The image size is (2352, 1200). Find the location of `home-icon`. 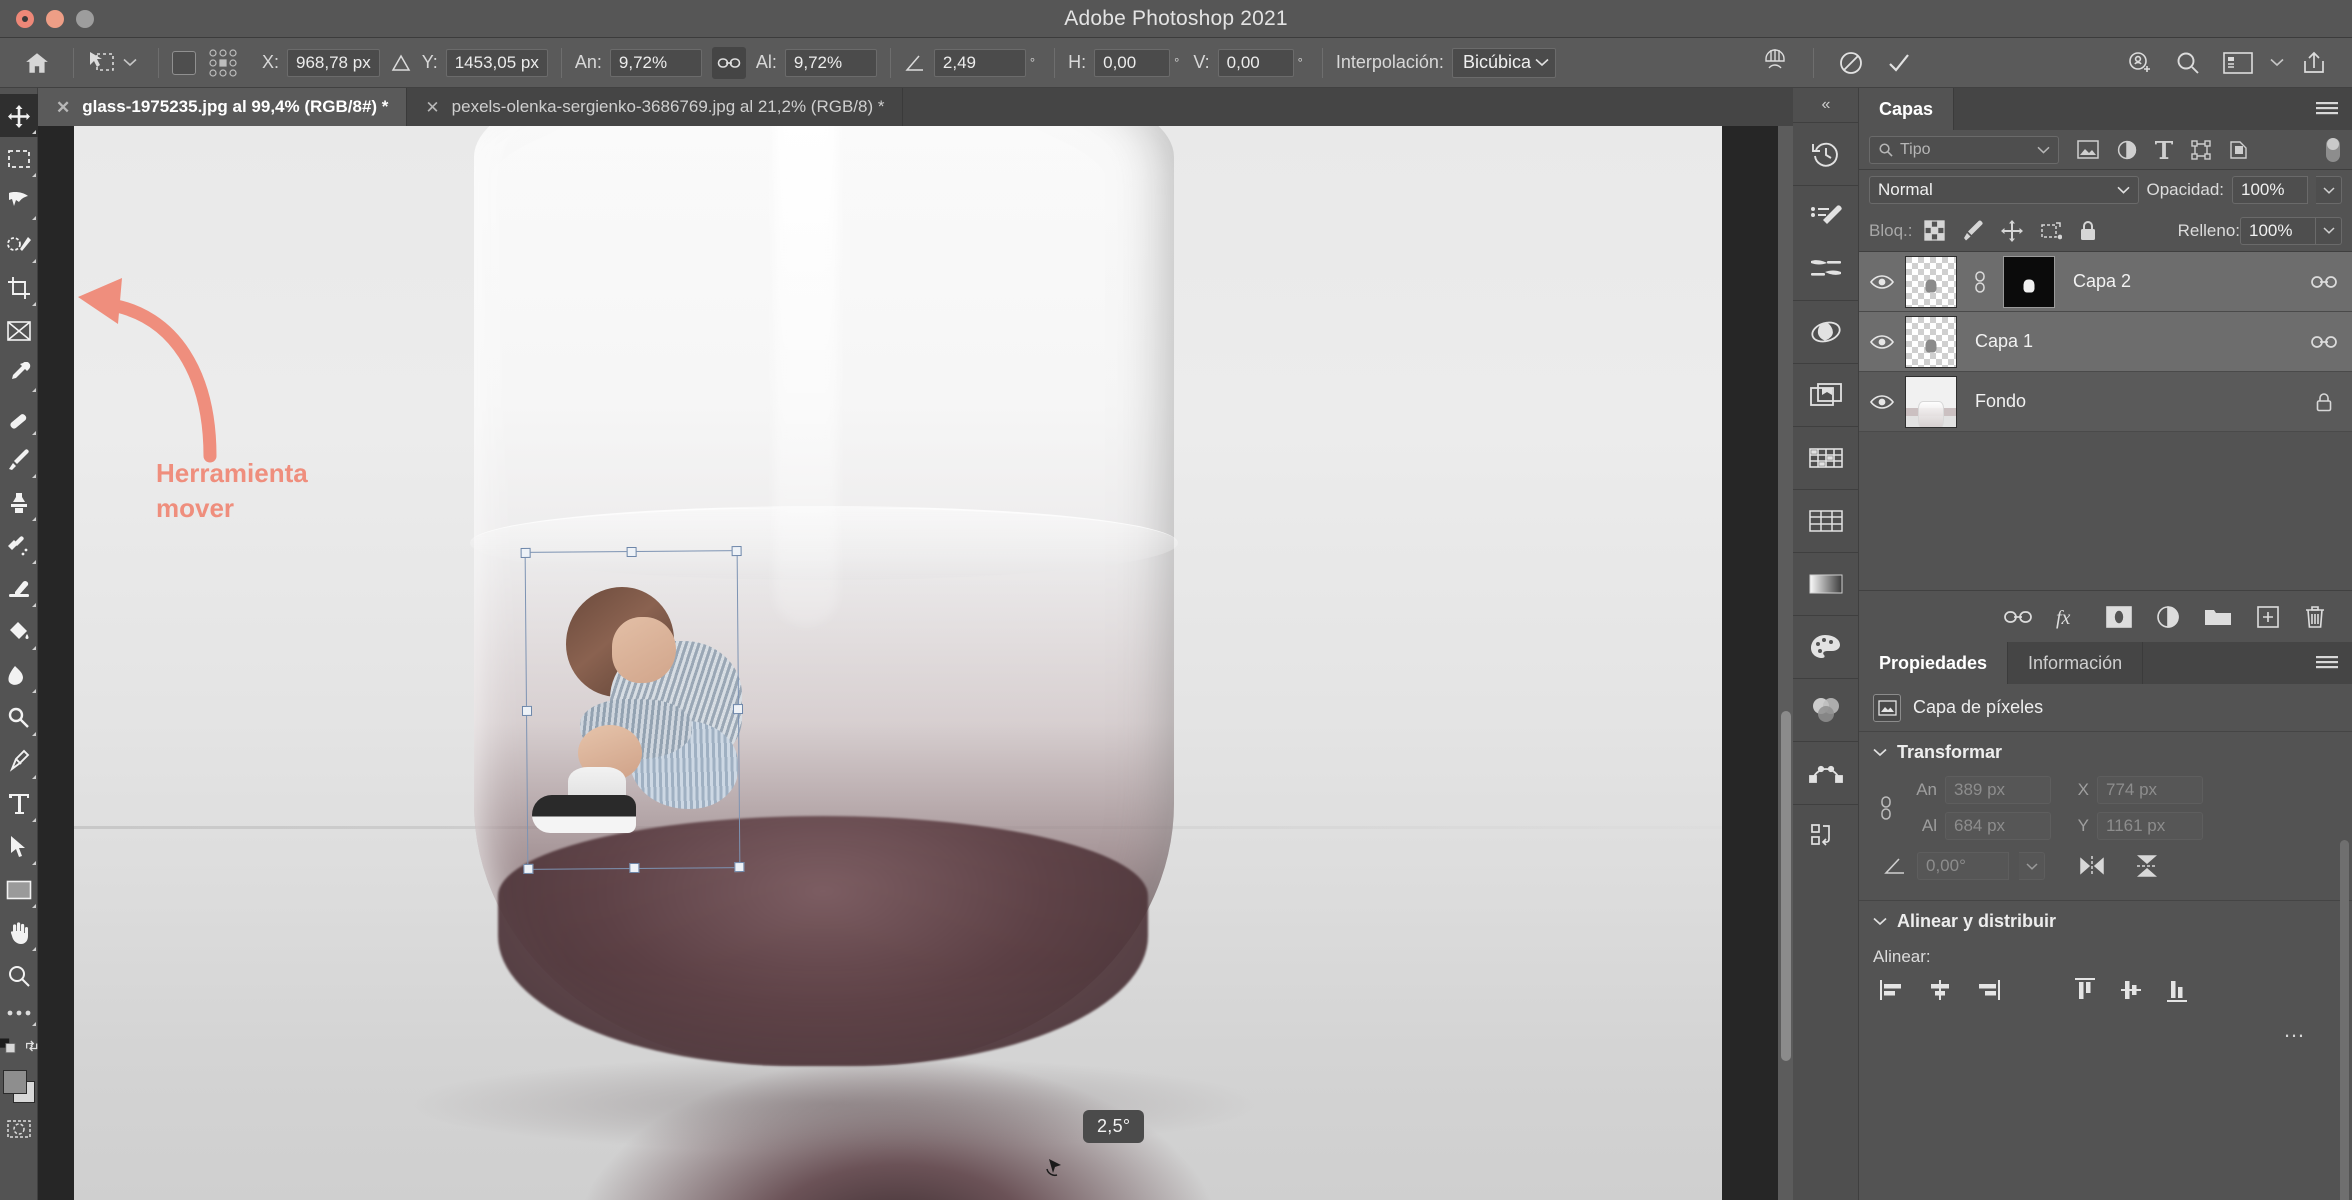

home-icon is located at coordinates (37, 63).